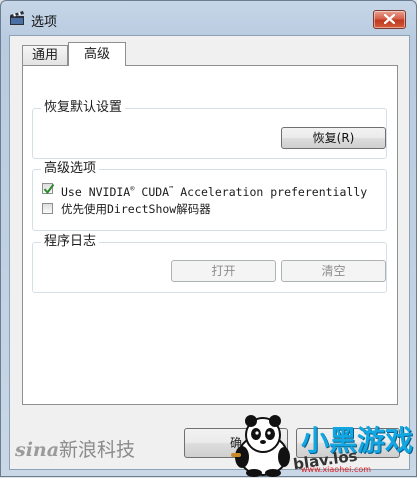  What do you see at coordinates (97, 54) in the screenshot?
I see `tab-advanced: 高级` at bounding box center [97, 54].